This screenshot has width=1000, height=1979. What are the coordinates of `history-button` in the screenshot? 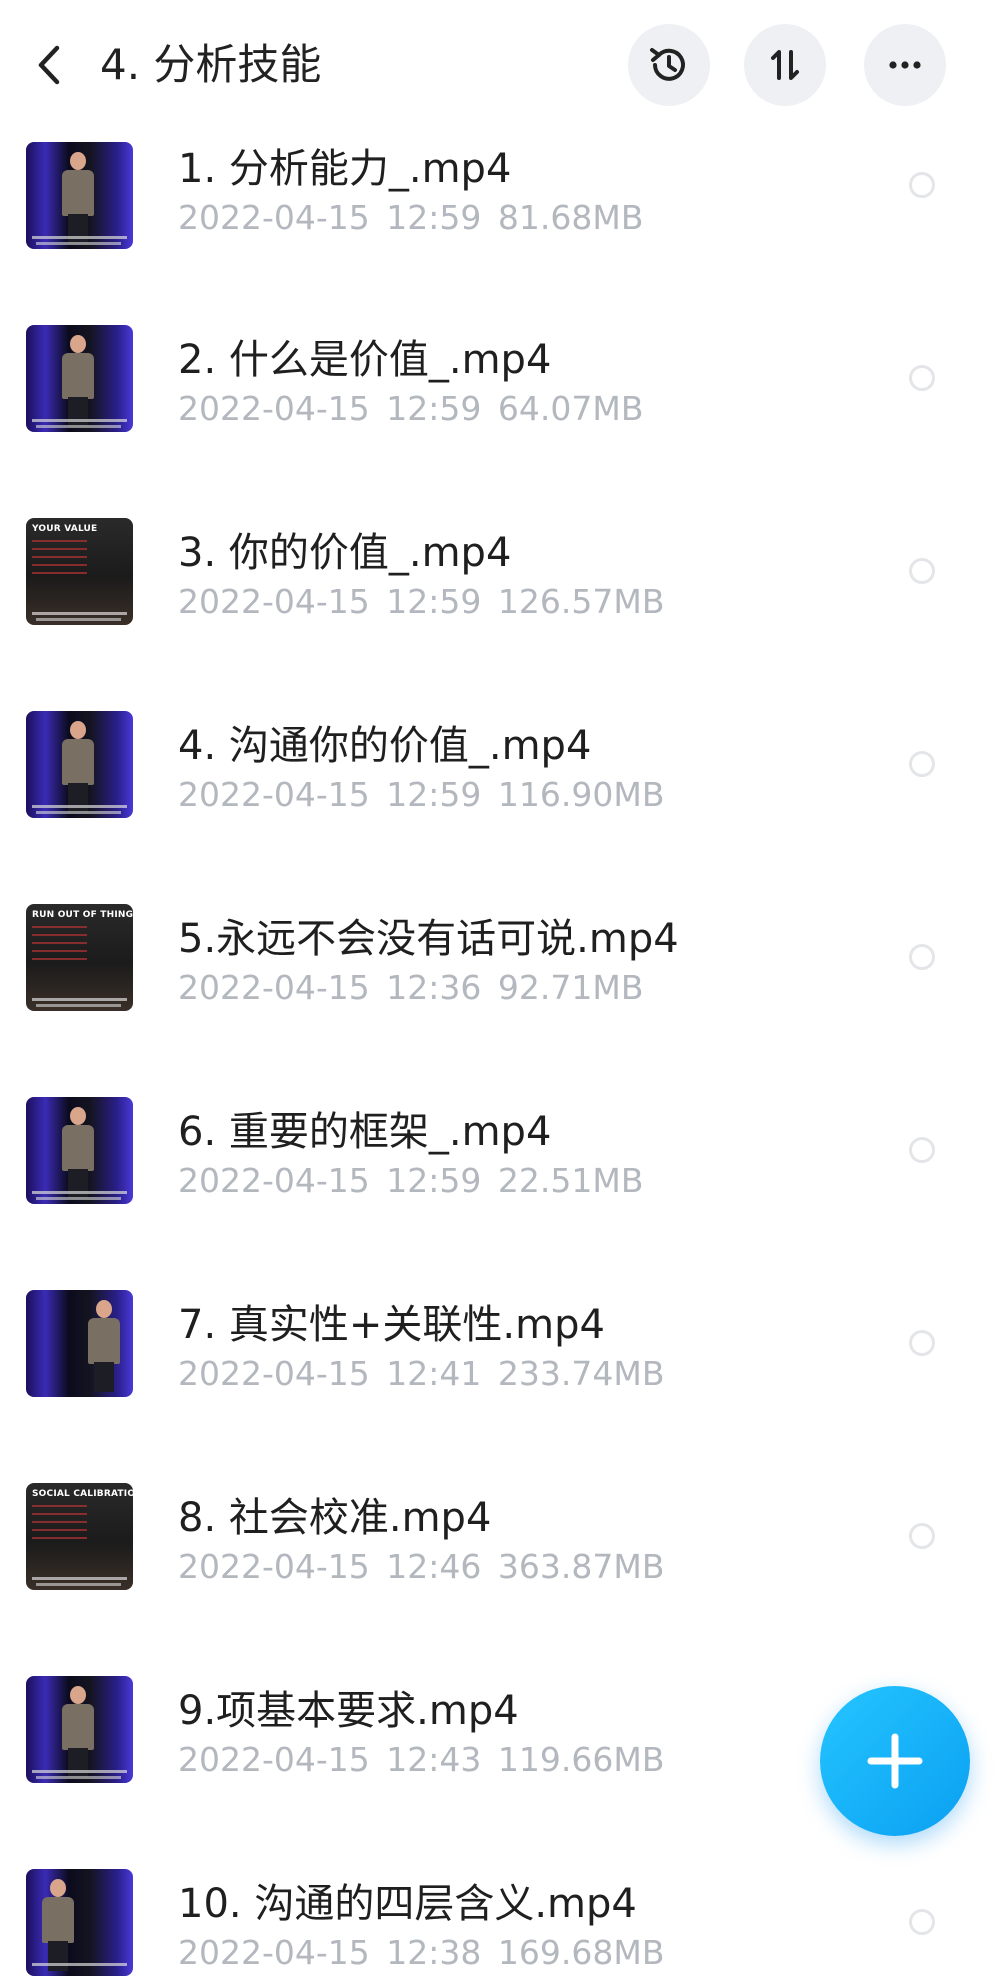 It's located at (669, 65).